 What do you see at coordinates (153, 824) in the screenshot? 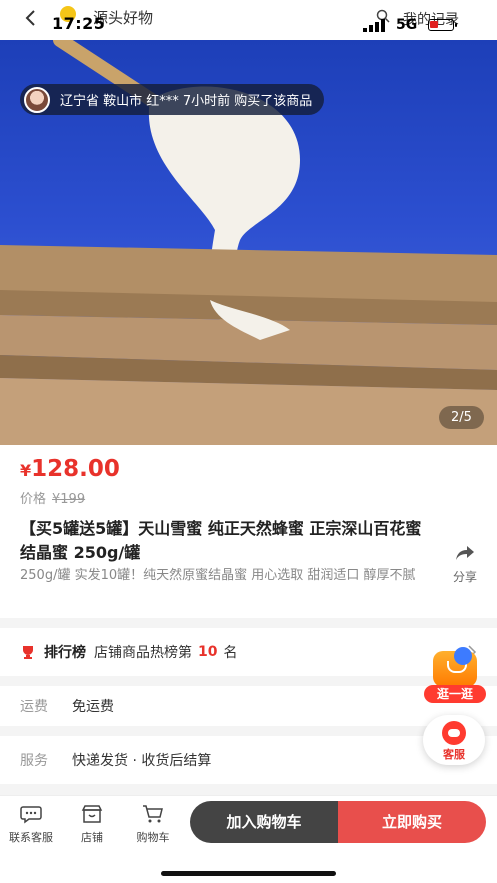
I see `cart-button: 购物车` at bounding box center [153, 824].